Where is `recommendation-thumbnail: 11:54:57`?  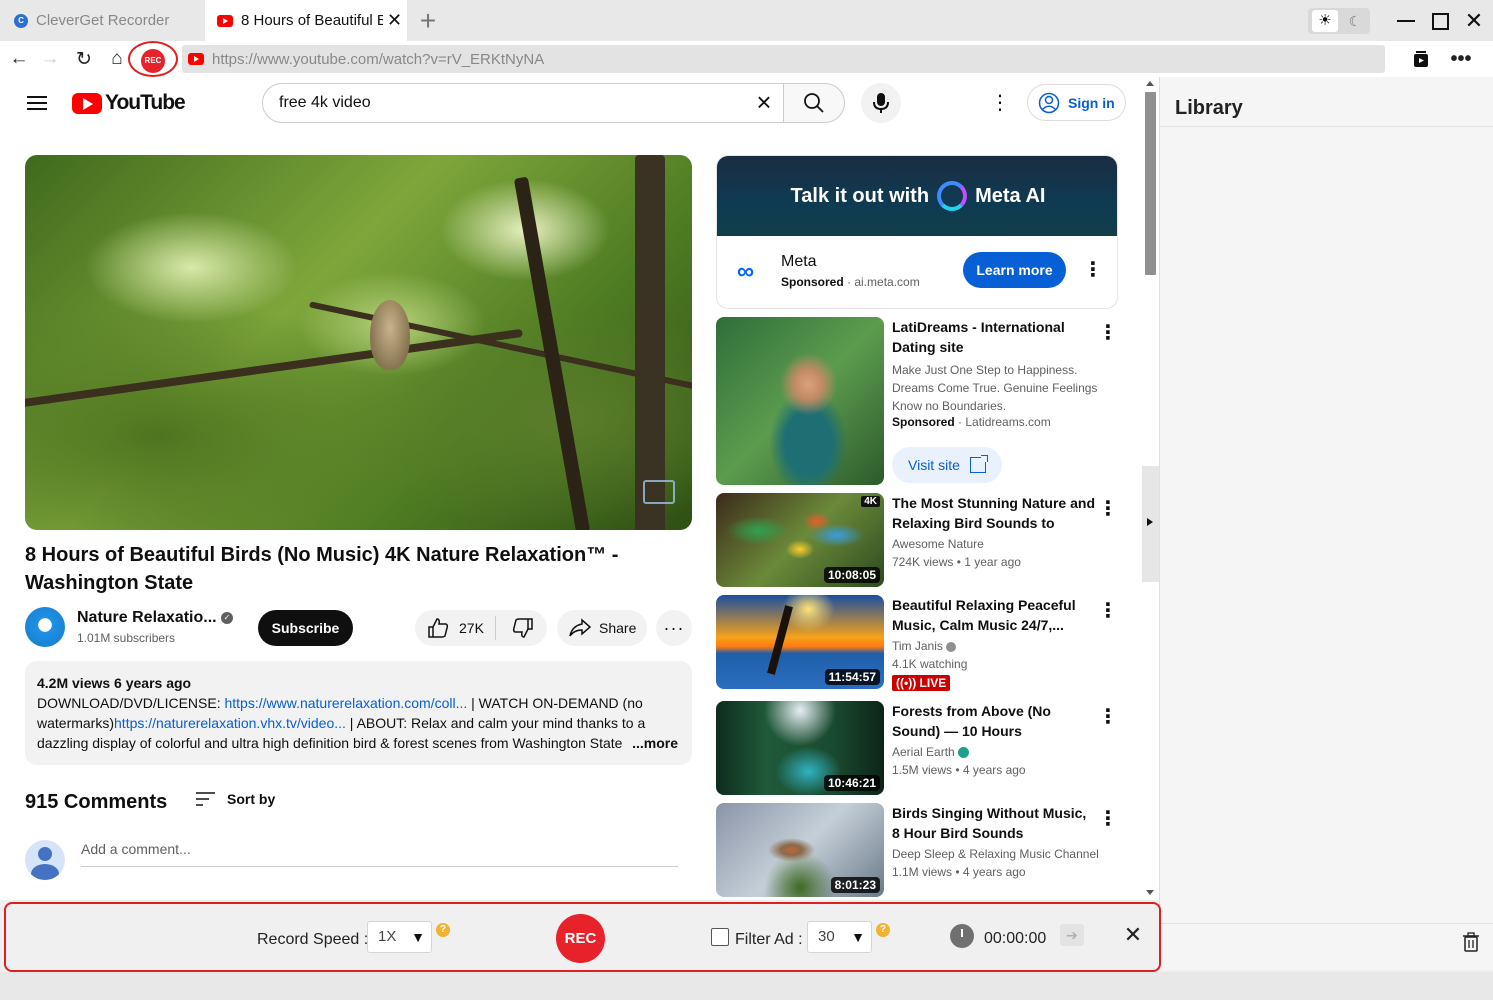
recommendation-thumbnail: 11:54:57 is located at coordinates (800, 642).